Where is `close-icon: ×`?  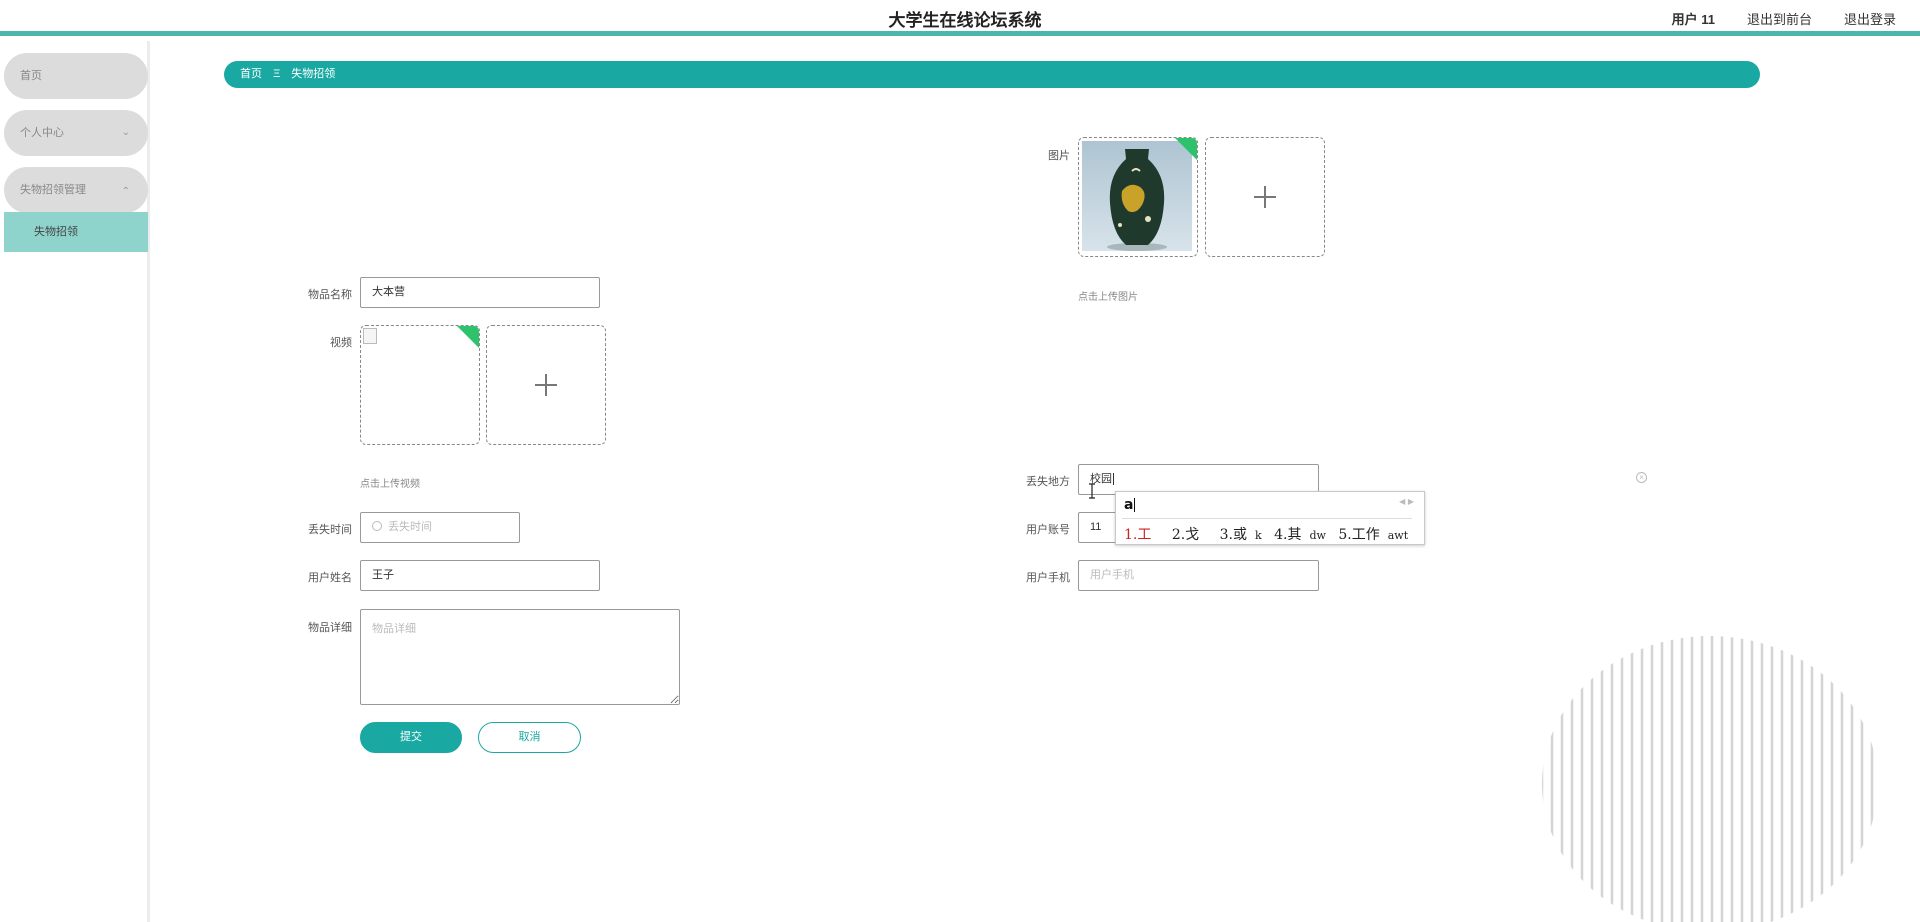
close-icon: × is located at coordinates (1641, 477).